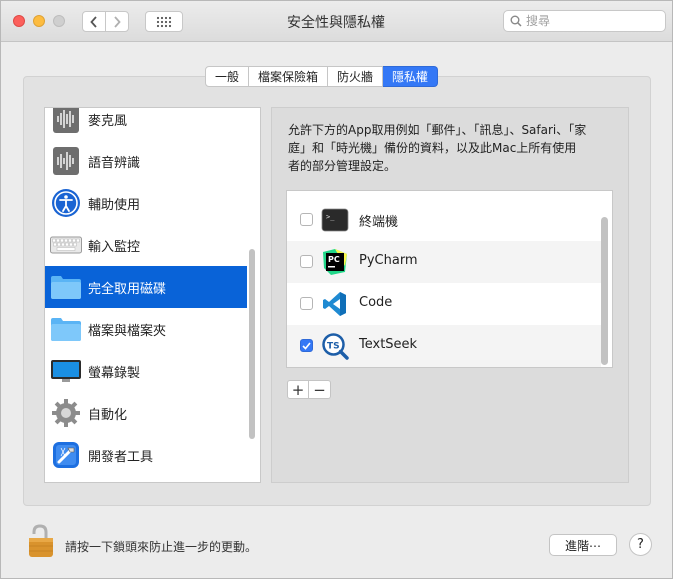 The image size is (673, 579). What do you see at coordinates (114, 205) in the screenshot?
I see `sidebar-item-label: 輔助使用` at bounding box center [114, 205].